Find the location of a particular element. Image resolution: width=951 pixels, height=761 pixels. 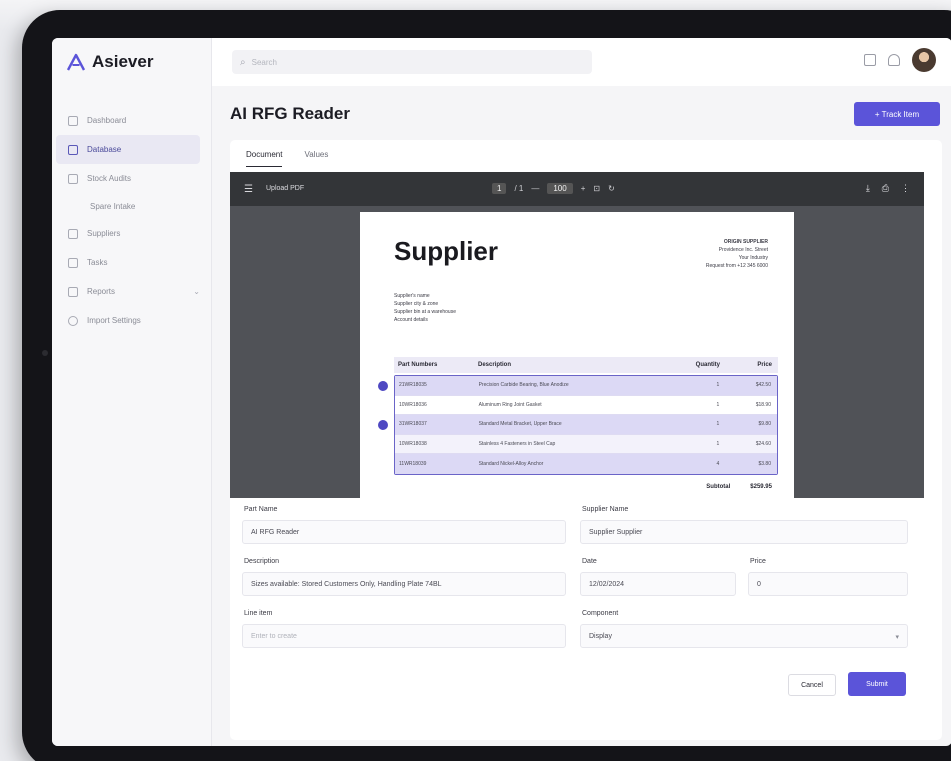

chevron-down-icon: ⌄ is located at coordinates (196, 291).